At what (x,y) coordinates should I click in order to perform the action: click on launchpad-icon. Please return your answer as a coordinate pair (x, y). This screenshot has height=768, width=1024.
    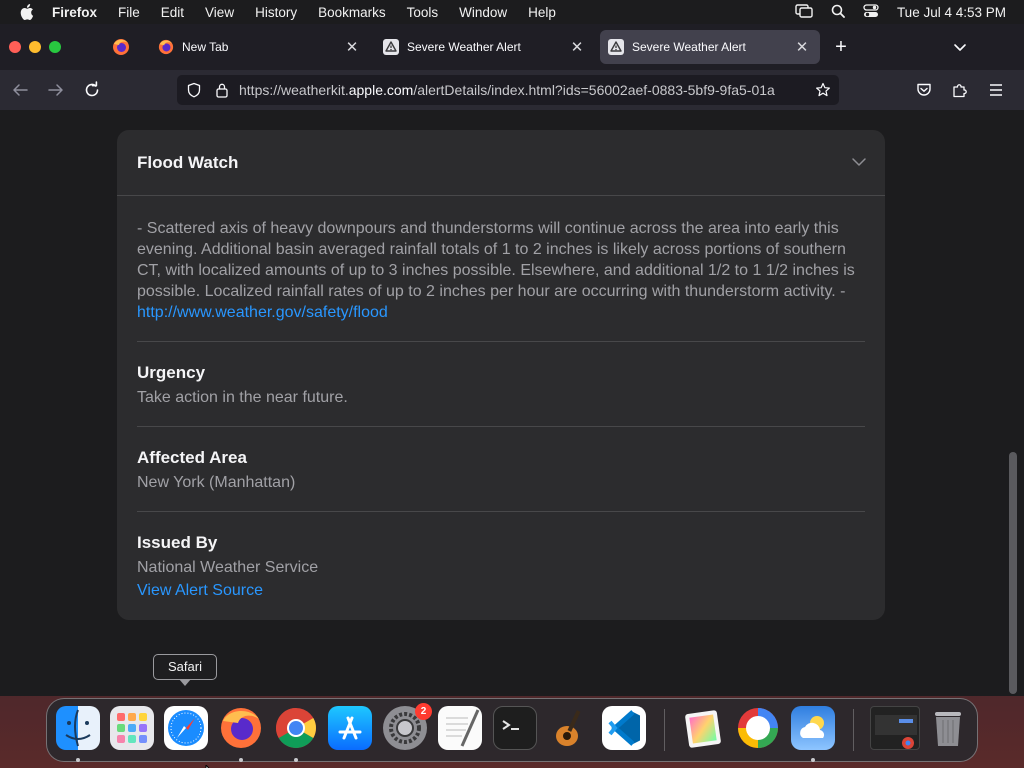
    Looking at the image, I should click on (132, 728).